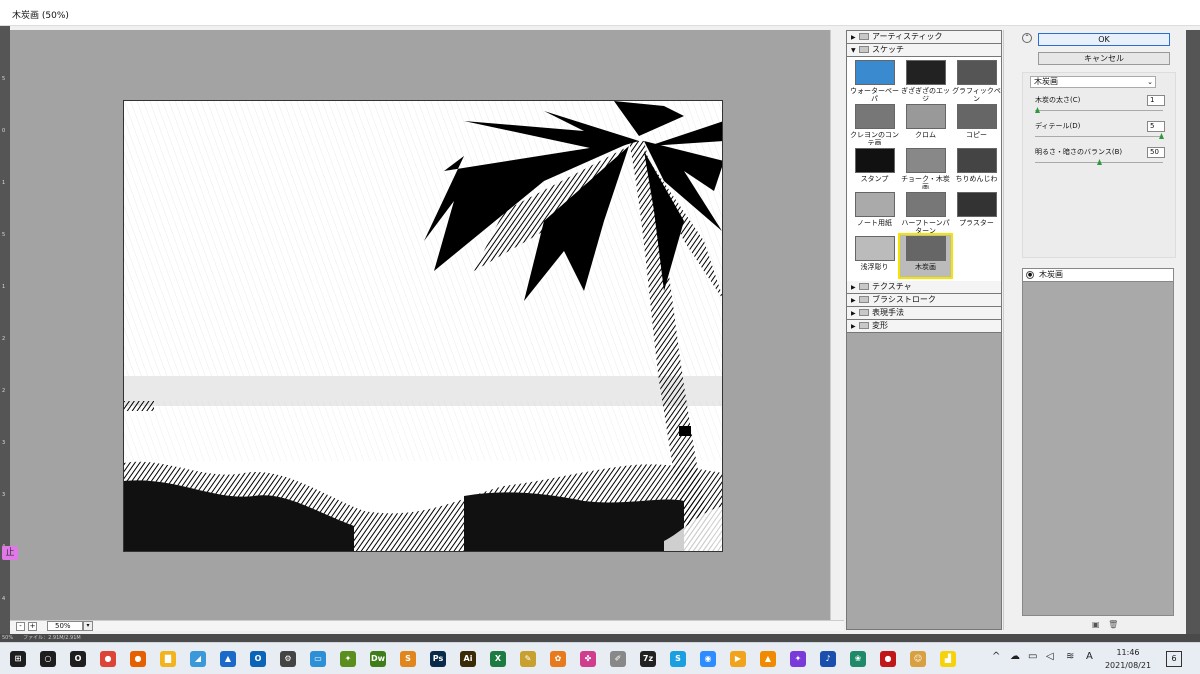 The height and width of the screenshot is (674, 1200). Describe the element at coordinates (558, 659) in the screenshot. I see `butterfly-icon: ✿` at that location.